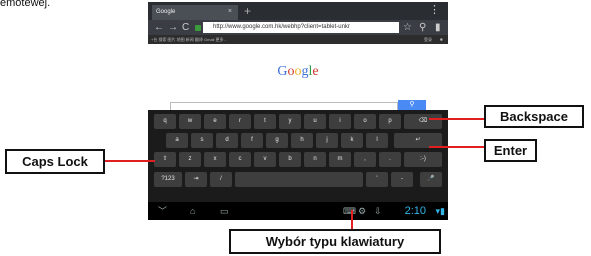 The width and height of the screenshot is (591, 256). I want to click on key: p, so click(390, 121).